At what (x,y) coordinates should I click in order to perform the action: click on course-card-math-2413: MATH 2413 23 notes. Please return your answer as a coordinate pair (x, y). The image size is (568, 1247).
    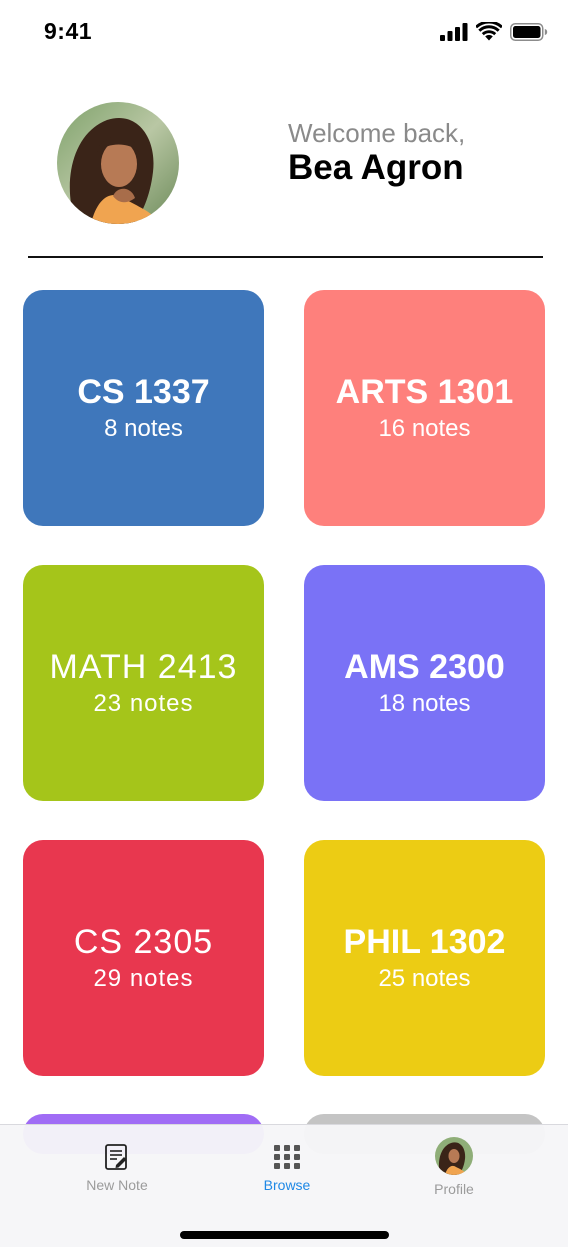
    Looking at the image, I should click on (143, 683).